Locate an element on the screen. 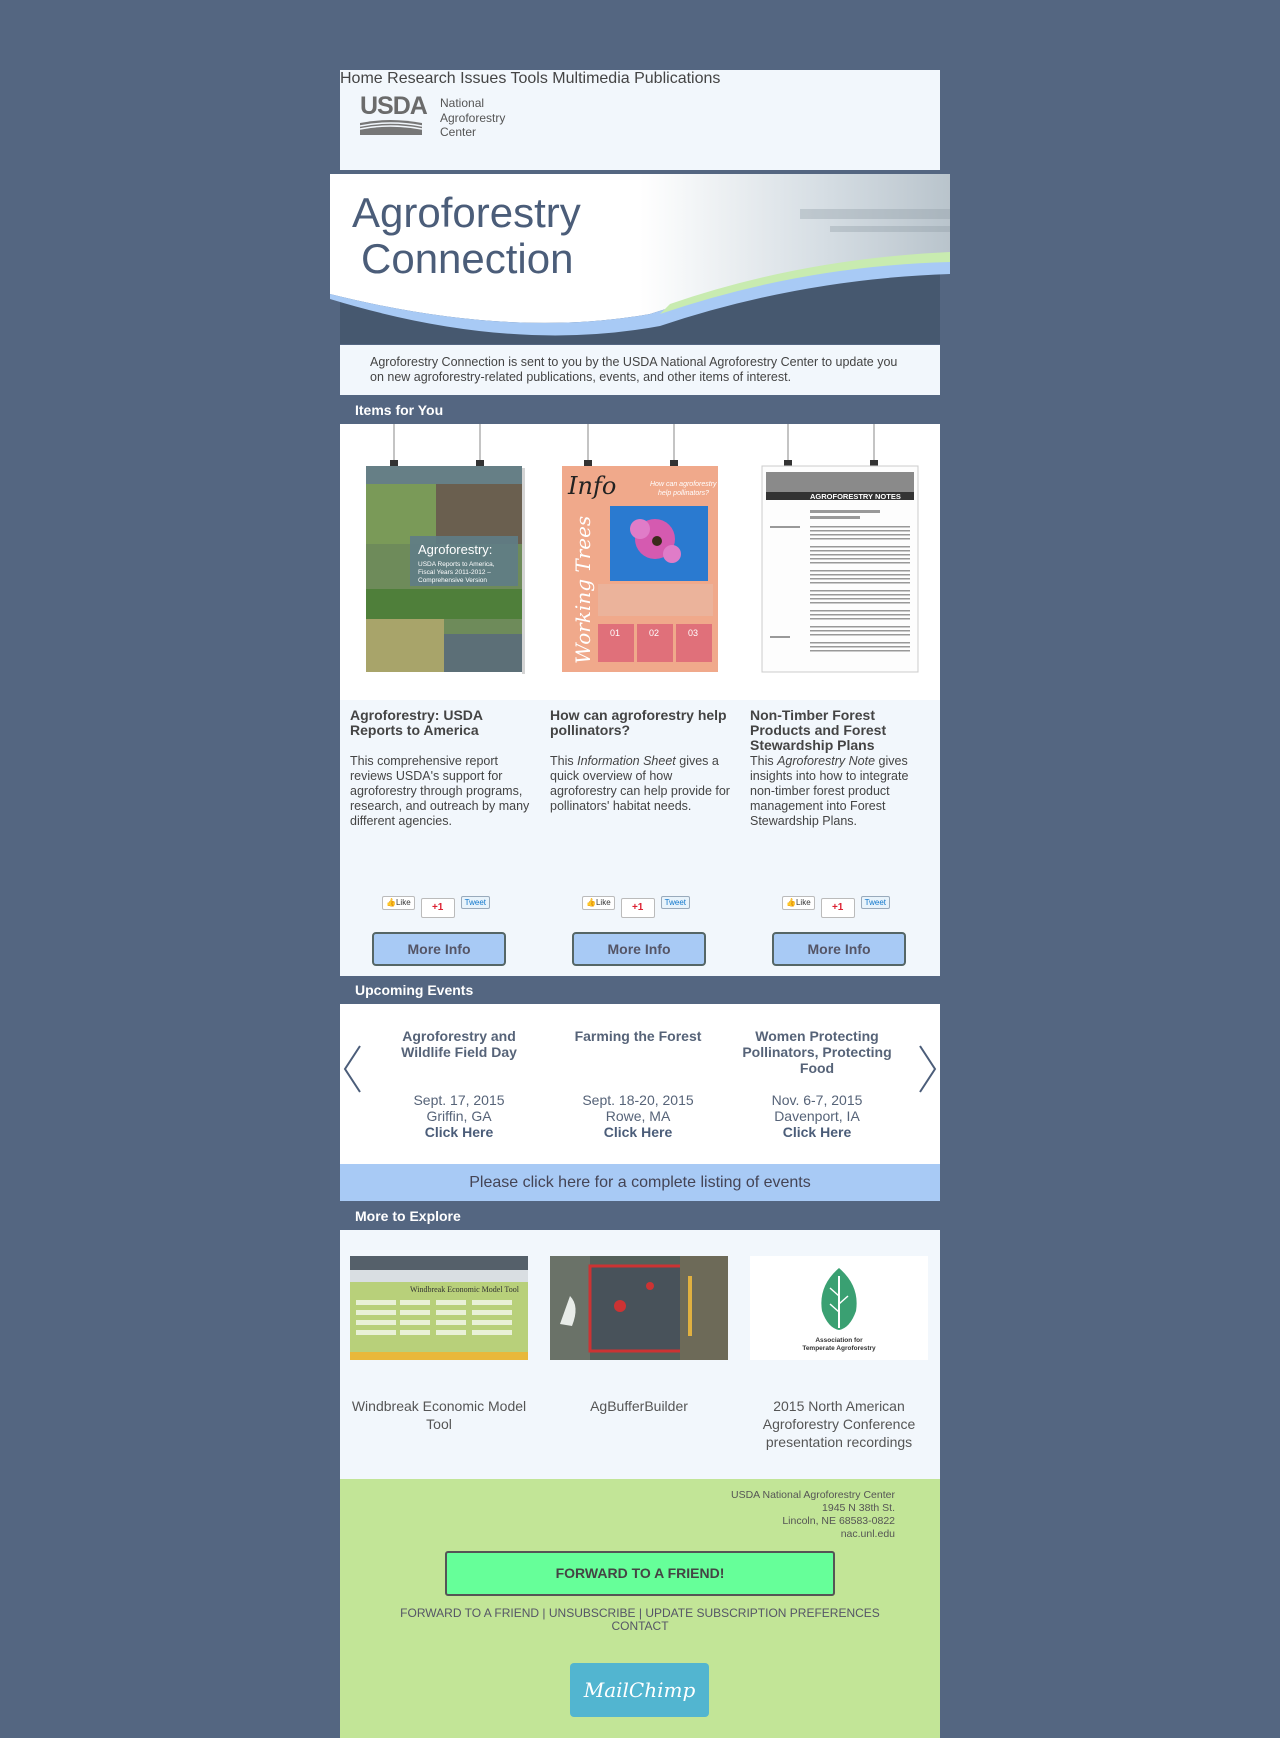  chevron-left-icon is located at coordinates (352, 1069).